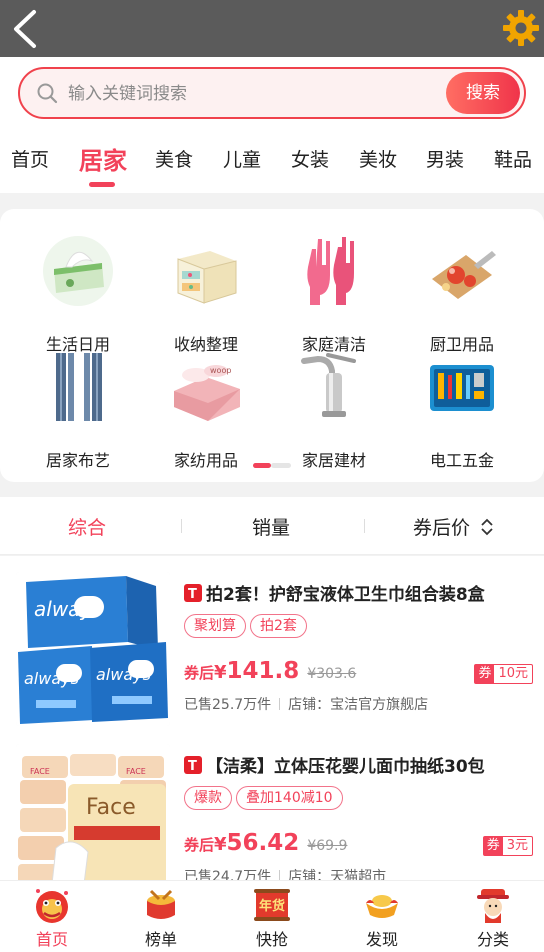 This screenshot has height=952, width=544. Describe the element at coordinates (200, 410) in the screenshot. I see `category-item: woop 家纺用品` at that location.